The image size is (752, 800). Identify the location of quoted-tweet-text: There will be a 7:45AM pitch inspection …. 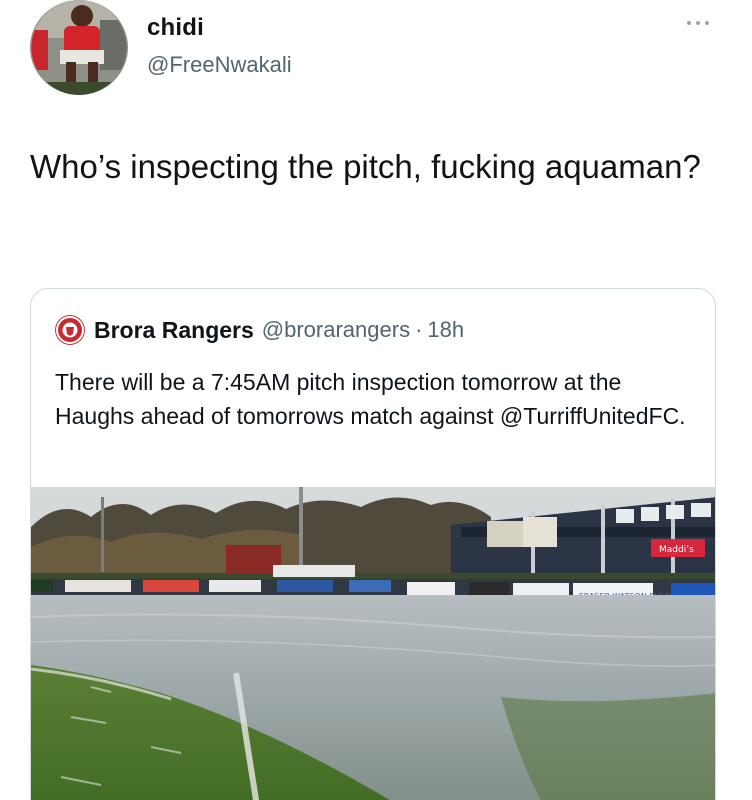
(370, 399).